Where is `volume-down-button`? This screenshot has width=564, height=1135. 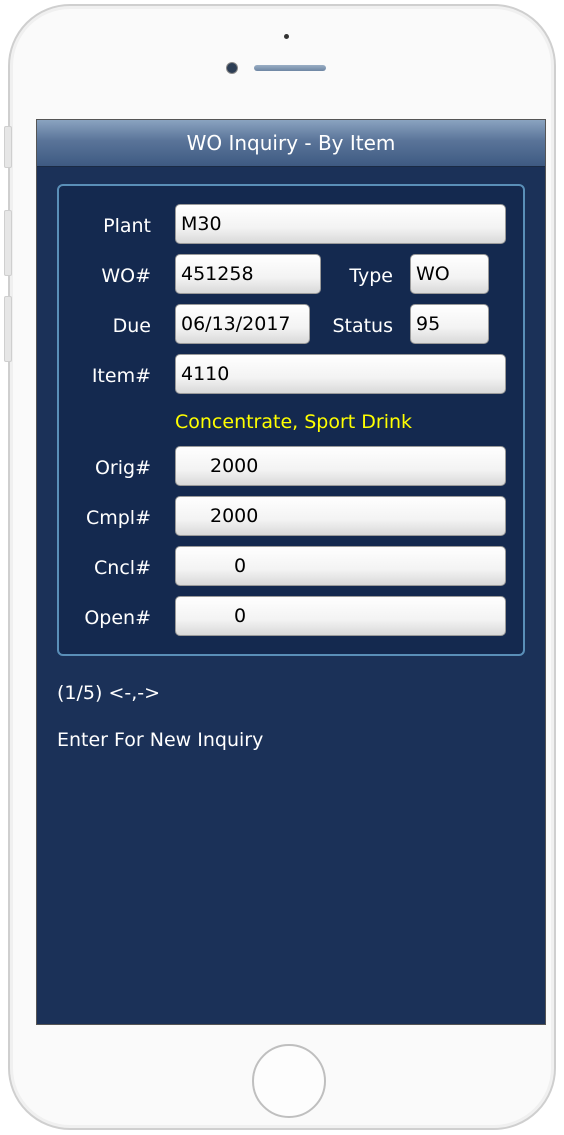
volume-down-button is located at coordinates (8, 329).